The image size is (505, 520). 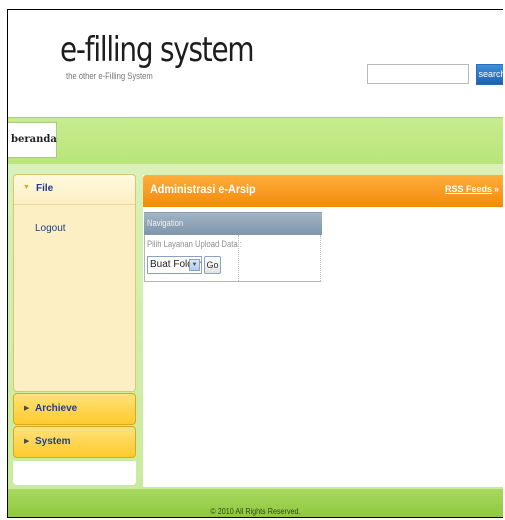 What do you see at coordinates (109, 76) in the screenshot?
I see `logo-subtitle: the other e-Filling System` at bounding box center [109, 76].